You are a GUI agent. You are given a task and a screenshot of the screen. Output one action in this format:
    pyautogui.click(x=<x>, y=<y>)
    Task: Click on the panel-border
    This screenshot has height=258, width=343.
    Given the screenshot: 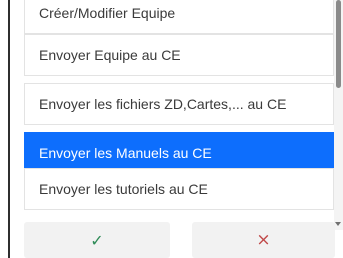 What is the action you would take?
    pyautogui.click(x=9, y=129)
    